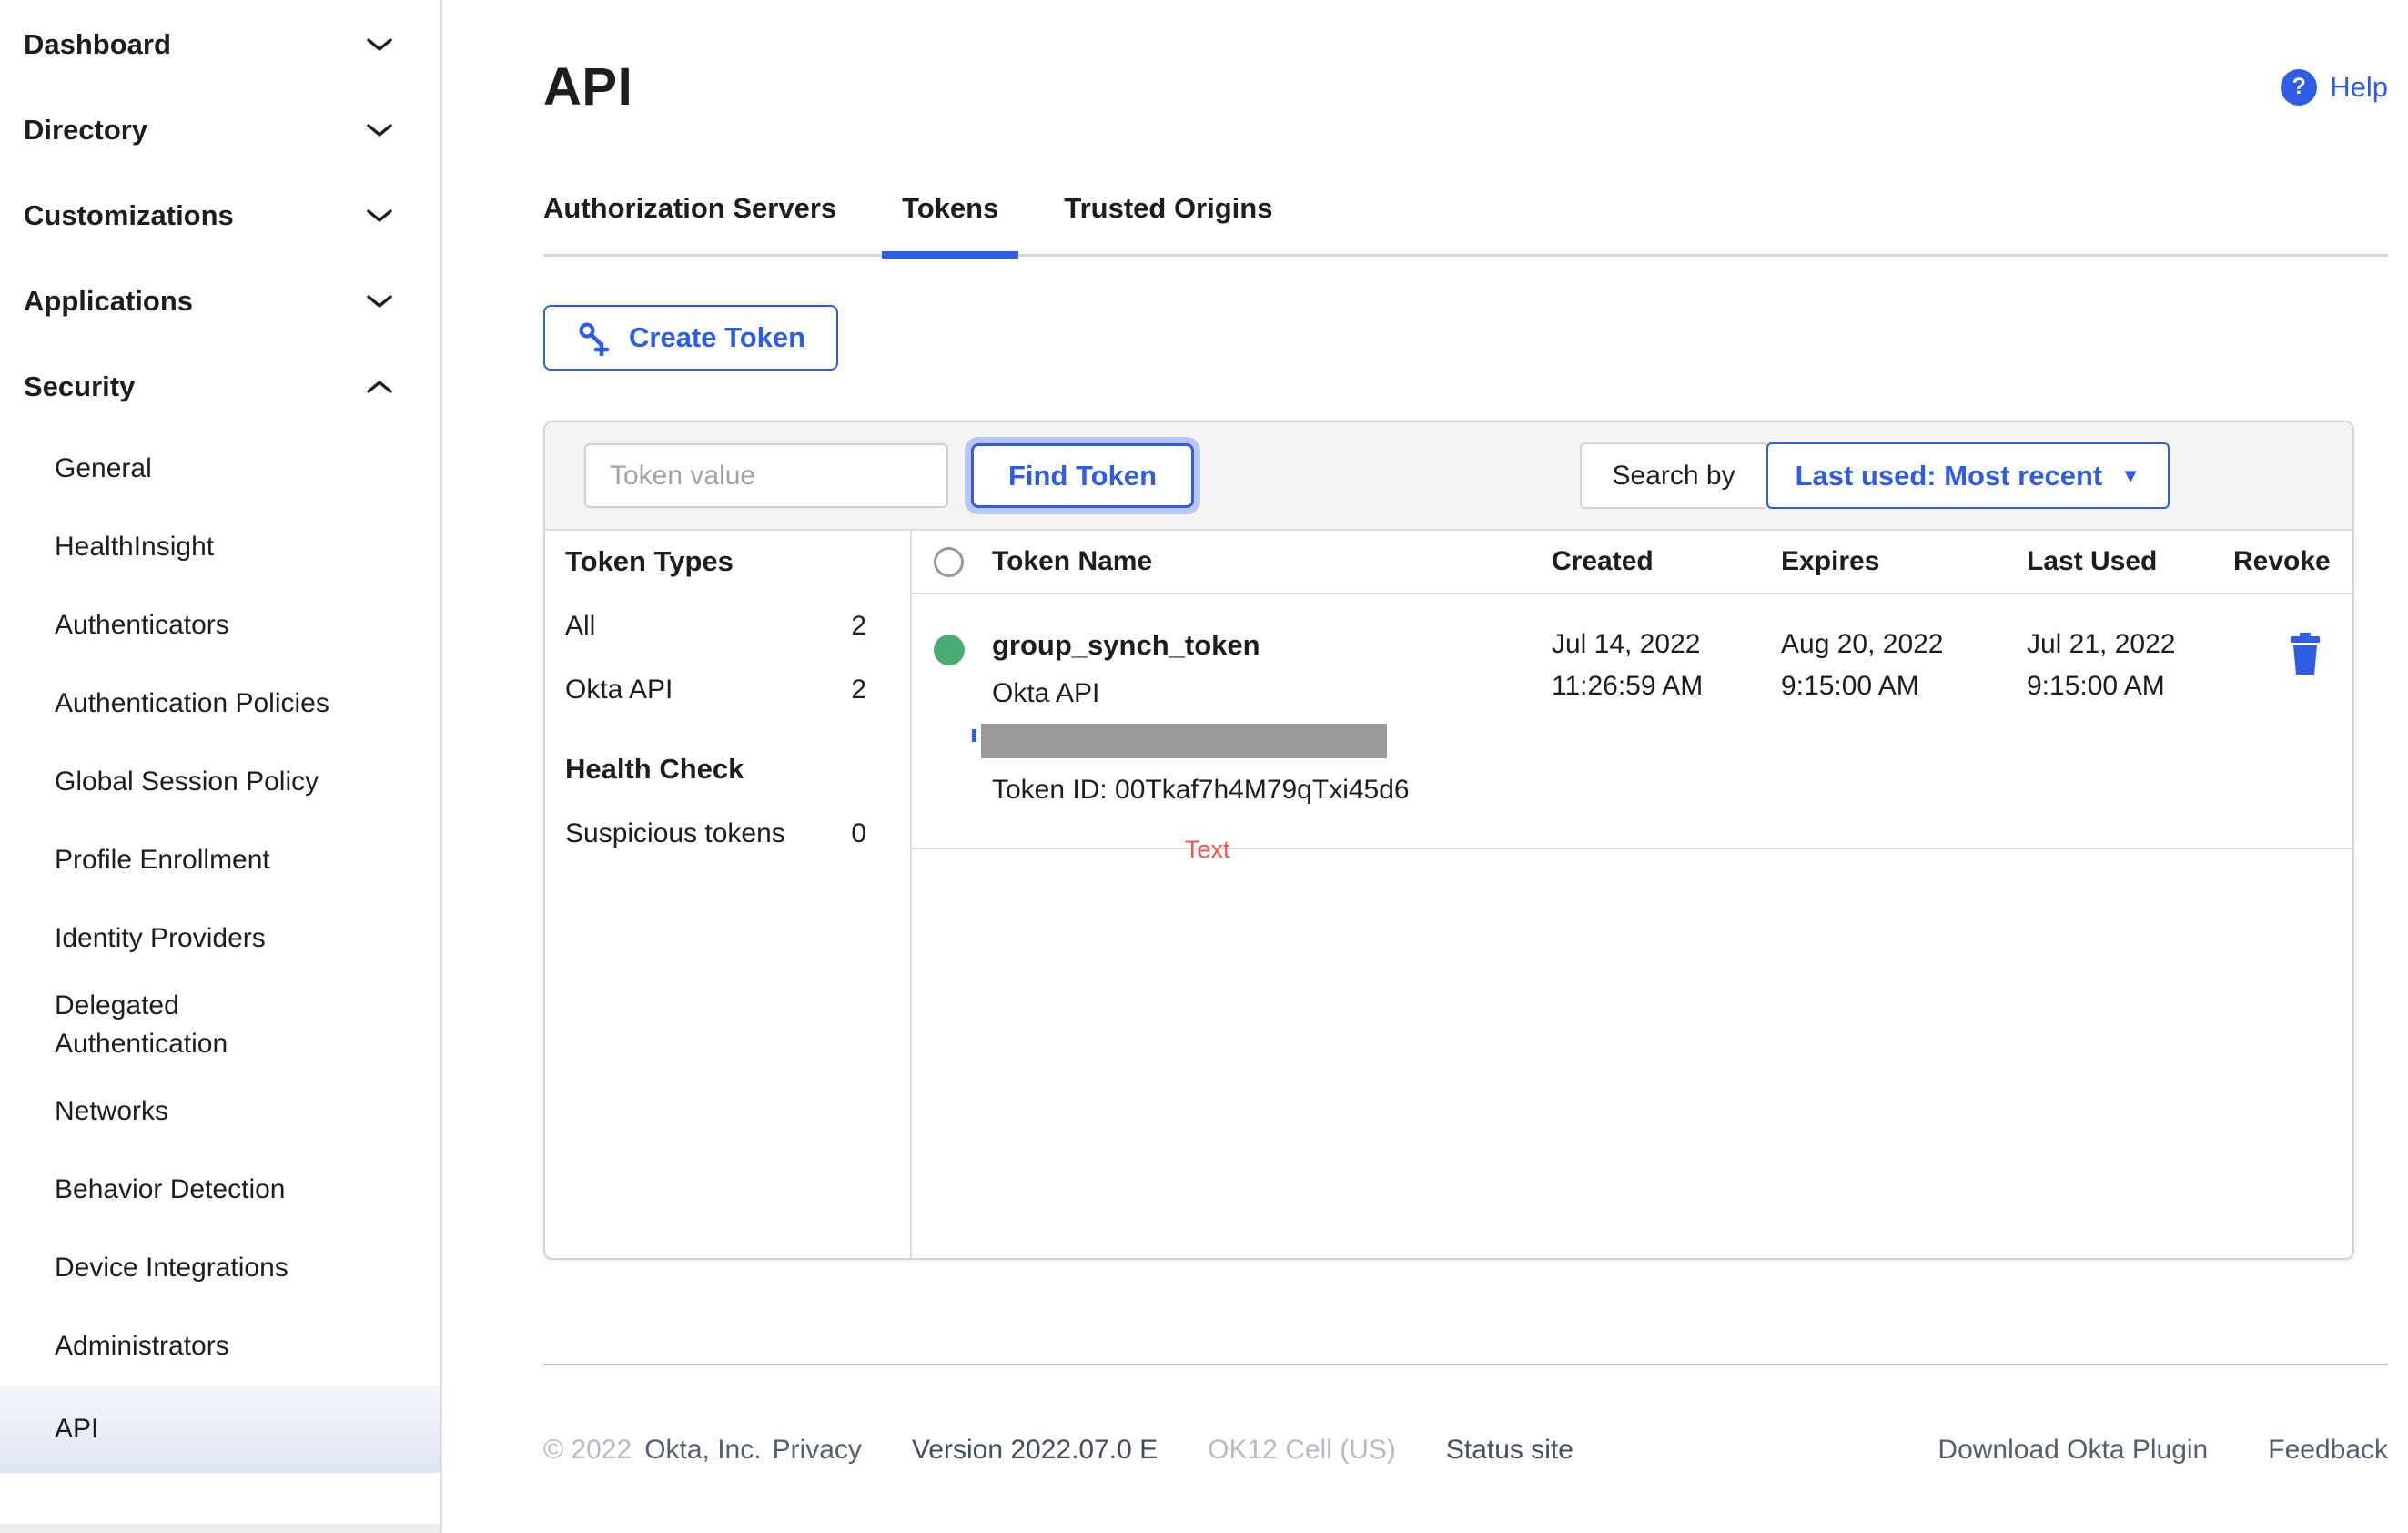 The height and width of the screenshot is (1533, 2408). What do you see at coordinates (703, 1450) in the screenshot?
I see `footer-company: Okta, Inc.` at bounding box center [703, 1450].